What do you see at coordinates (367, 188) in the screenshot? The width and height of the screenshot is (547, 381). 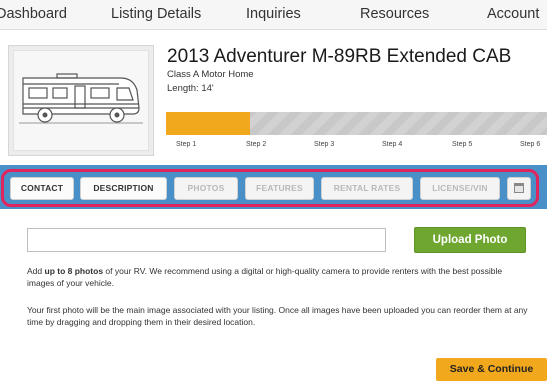 I see `tab-rental-rates: RENTAL RATES` at bounding box center [367, 188].